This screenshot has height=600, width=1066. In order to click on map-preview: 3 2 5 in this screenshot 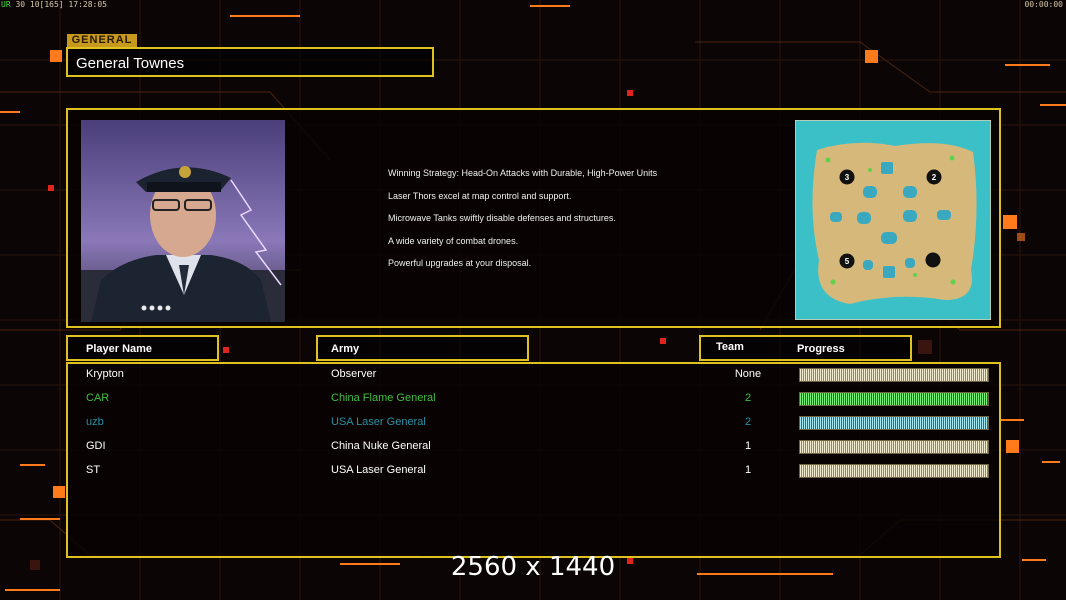, I will do `click(893, 220)`.